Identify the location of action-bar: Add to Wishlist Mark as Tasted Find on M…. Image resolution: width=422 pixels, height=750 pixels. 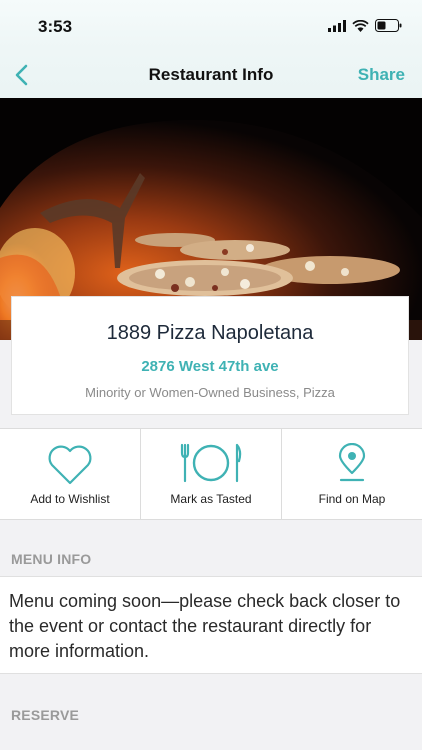
(211, 474).